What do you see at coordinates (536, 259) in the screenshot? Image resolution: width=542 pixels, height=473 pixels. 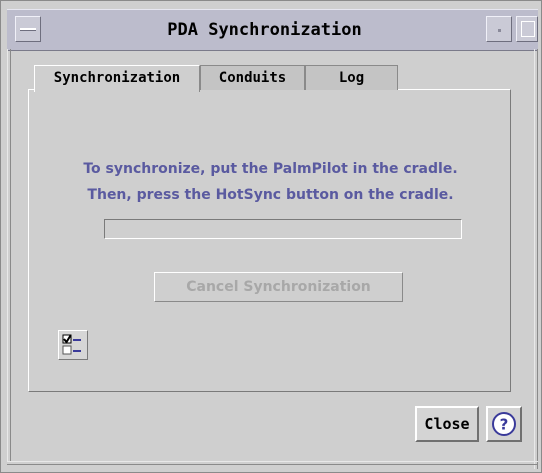 I see `window-frame-right` at bounding box center [536, 259].